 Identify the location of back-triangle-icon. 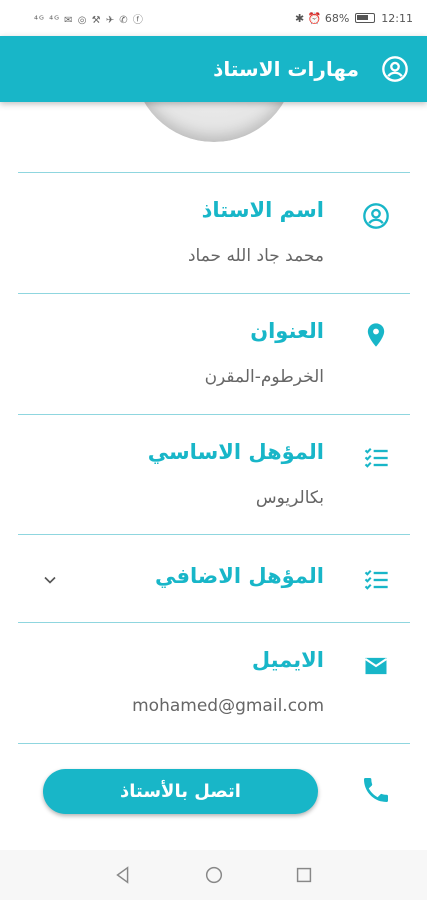
(123, 875).